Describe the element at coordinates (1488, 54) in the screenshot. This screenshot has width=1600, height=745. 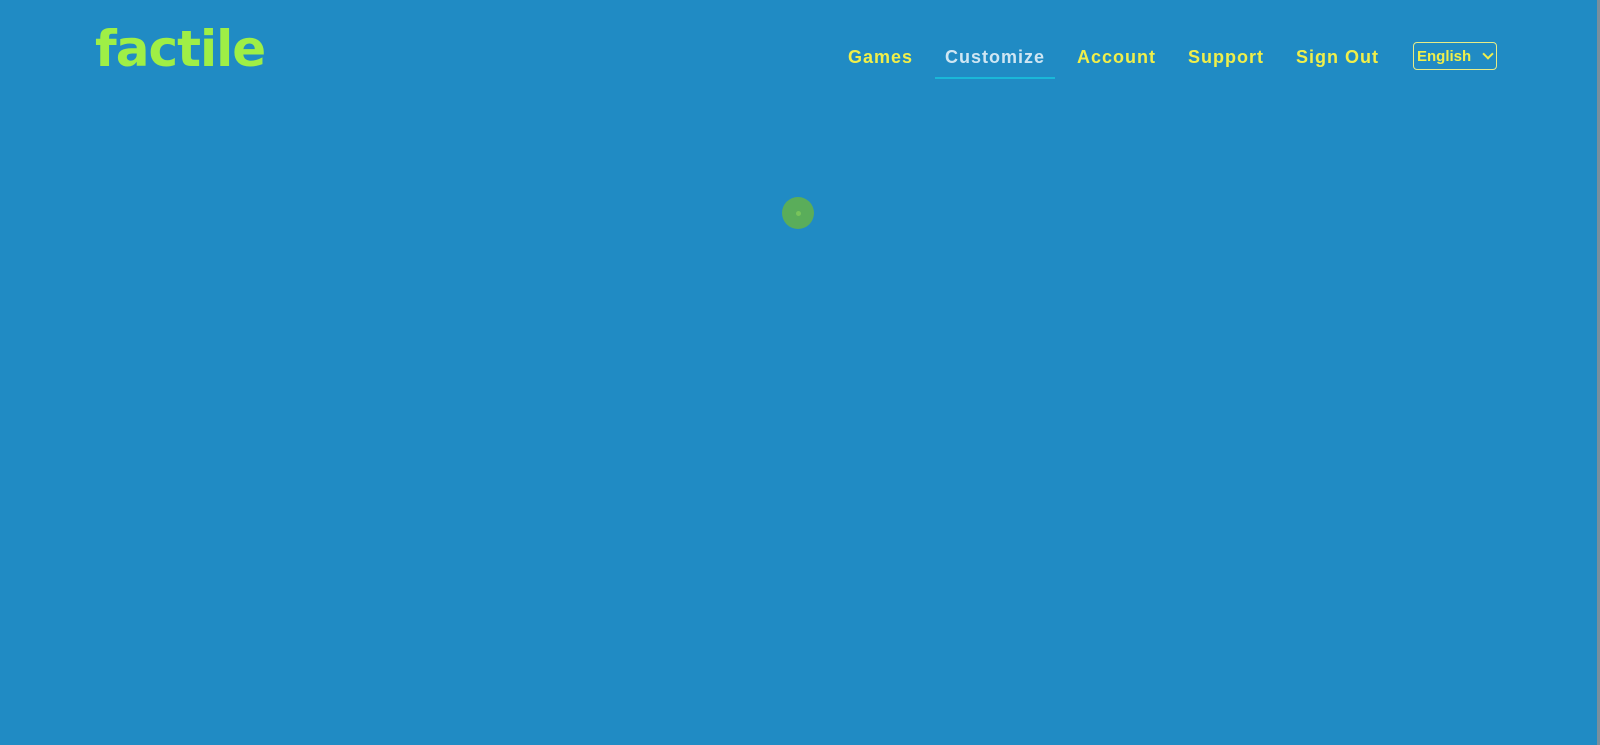
I see `chevron-down-icon` at that location.